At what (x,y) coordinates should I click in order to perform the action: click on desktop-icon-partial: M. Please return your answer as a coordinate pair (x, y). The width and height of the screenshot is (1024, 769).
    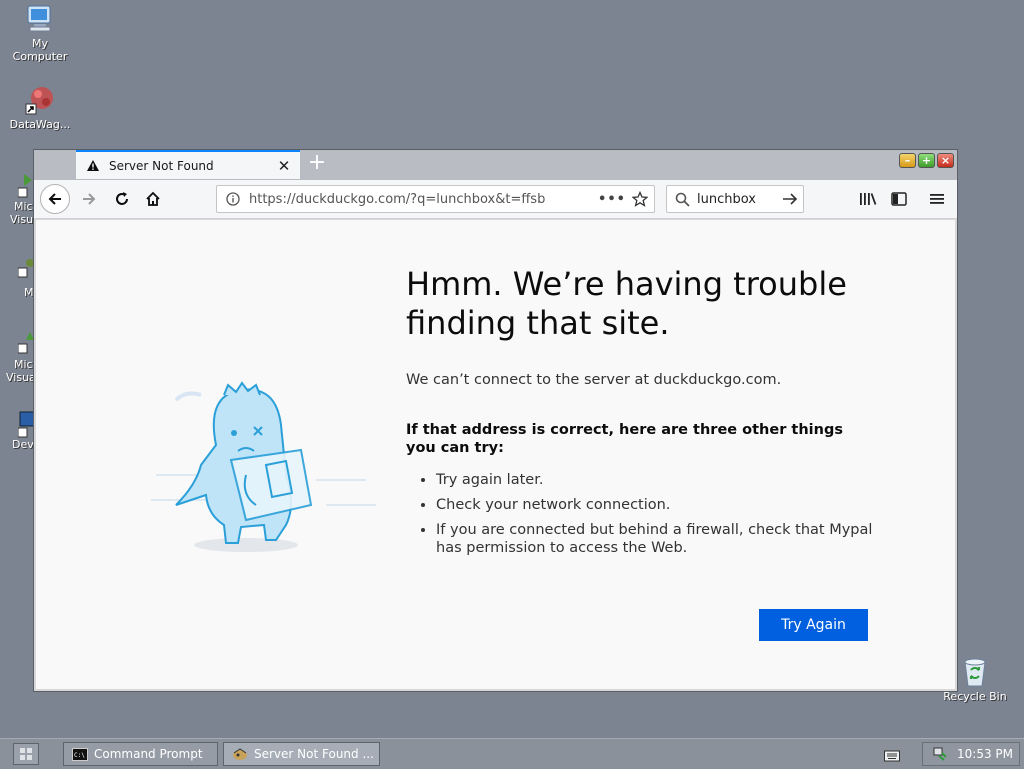
    Looking at the image, I should click on (18, 278).